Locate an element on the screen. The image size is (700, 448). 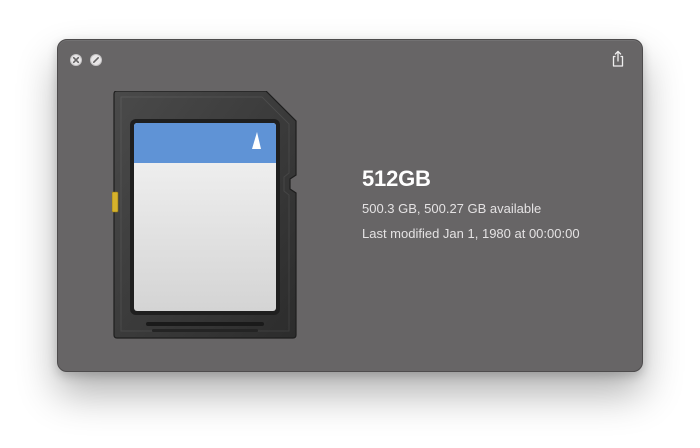
share-icon is located at coordinates (618, 58).